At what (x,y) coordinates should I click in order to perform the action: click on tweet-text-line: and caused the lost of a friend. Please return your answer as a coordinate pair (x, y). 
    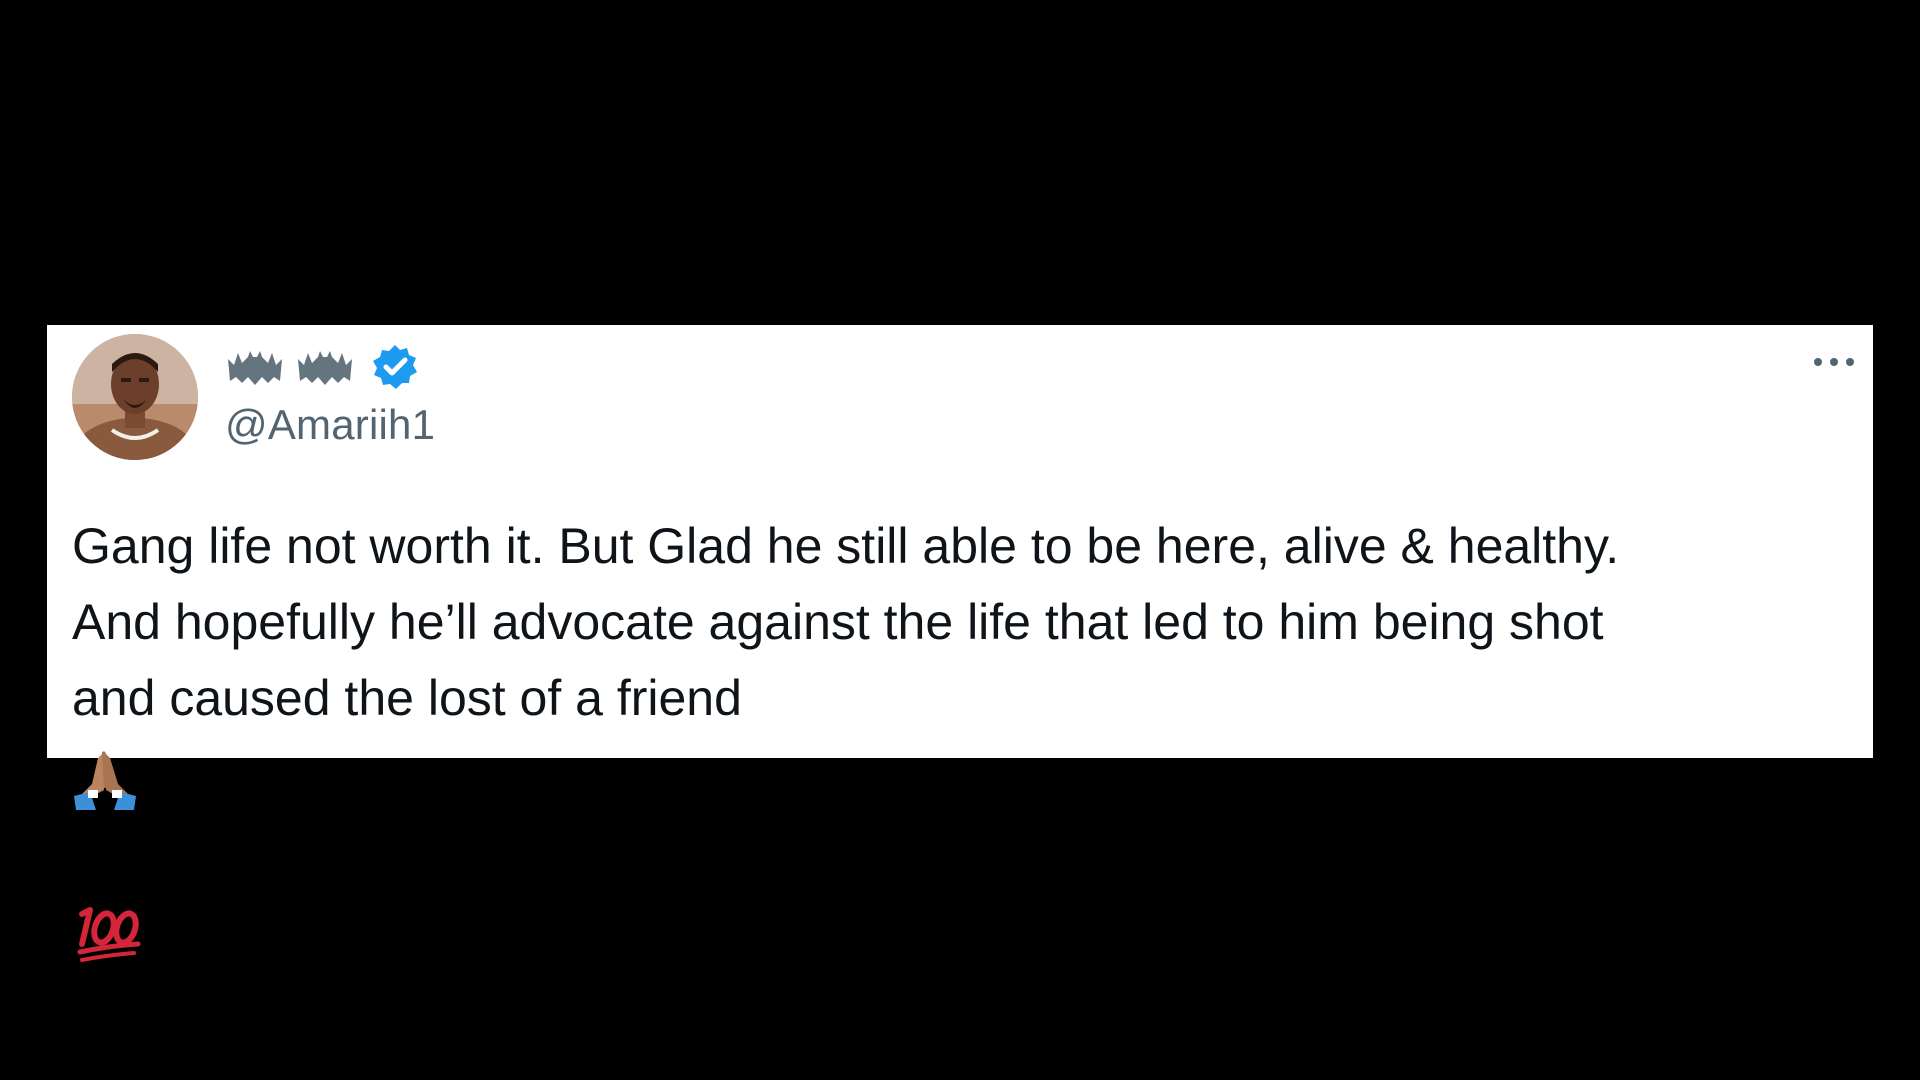
    Looking at the image, I should click on (407, 698).